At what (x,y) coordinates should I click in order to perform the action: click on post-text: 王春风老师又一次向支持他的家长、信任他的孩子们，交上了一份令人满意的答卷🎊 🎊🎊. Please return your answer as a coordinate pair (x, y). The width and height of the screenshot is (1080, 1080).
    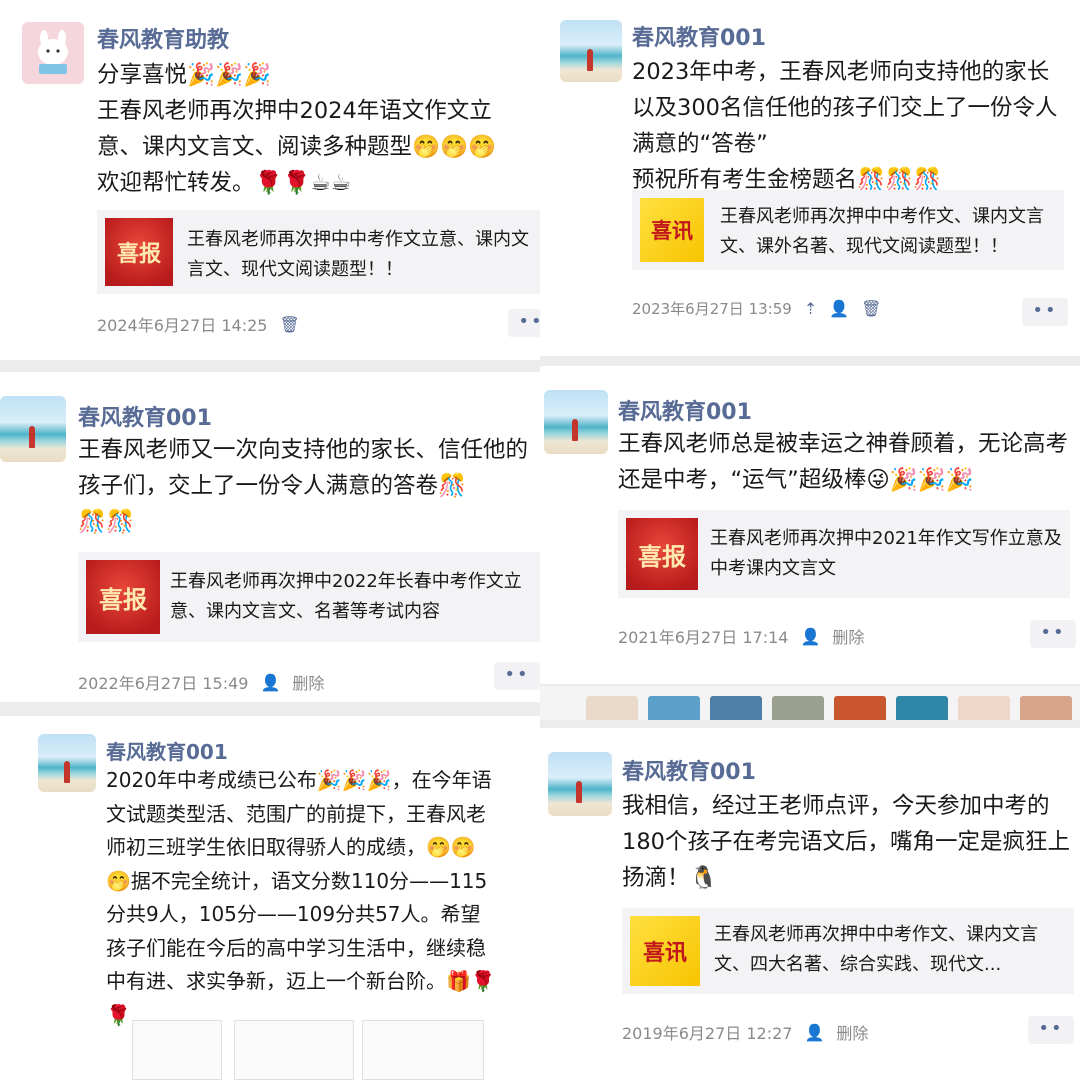
    Looking at the image, I should click on (303, 486).